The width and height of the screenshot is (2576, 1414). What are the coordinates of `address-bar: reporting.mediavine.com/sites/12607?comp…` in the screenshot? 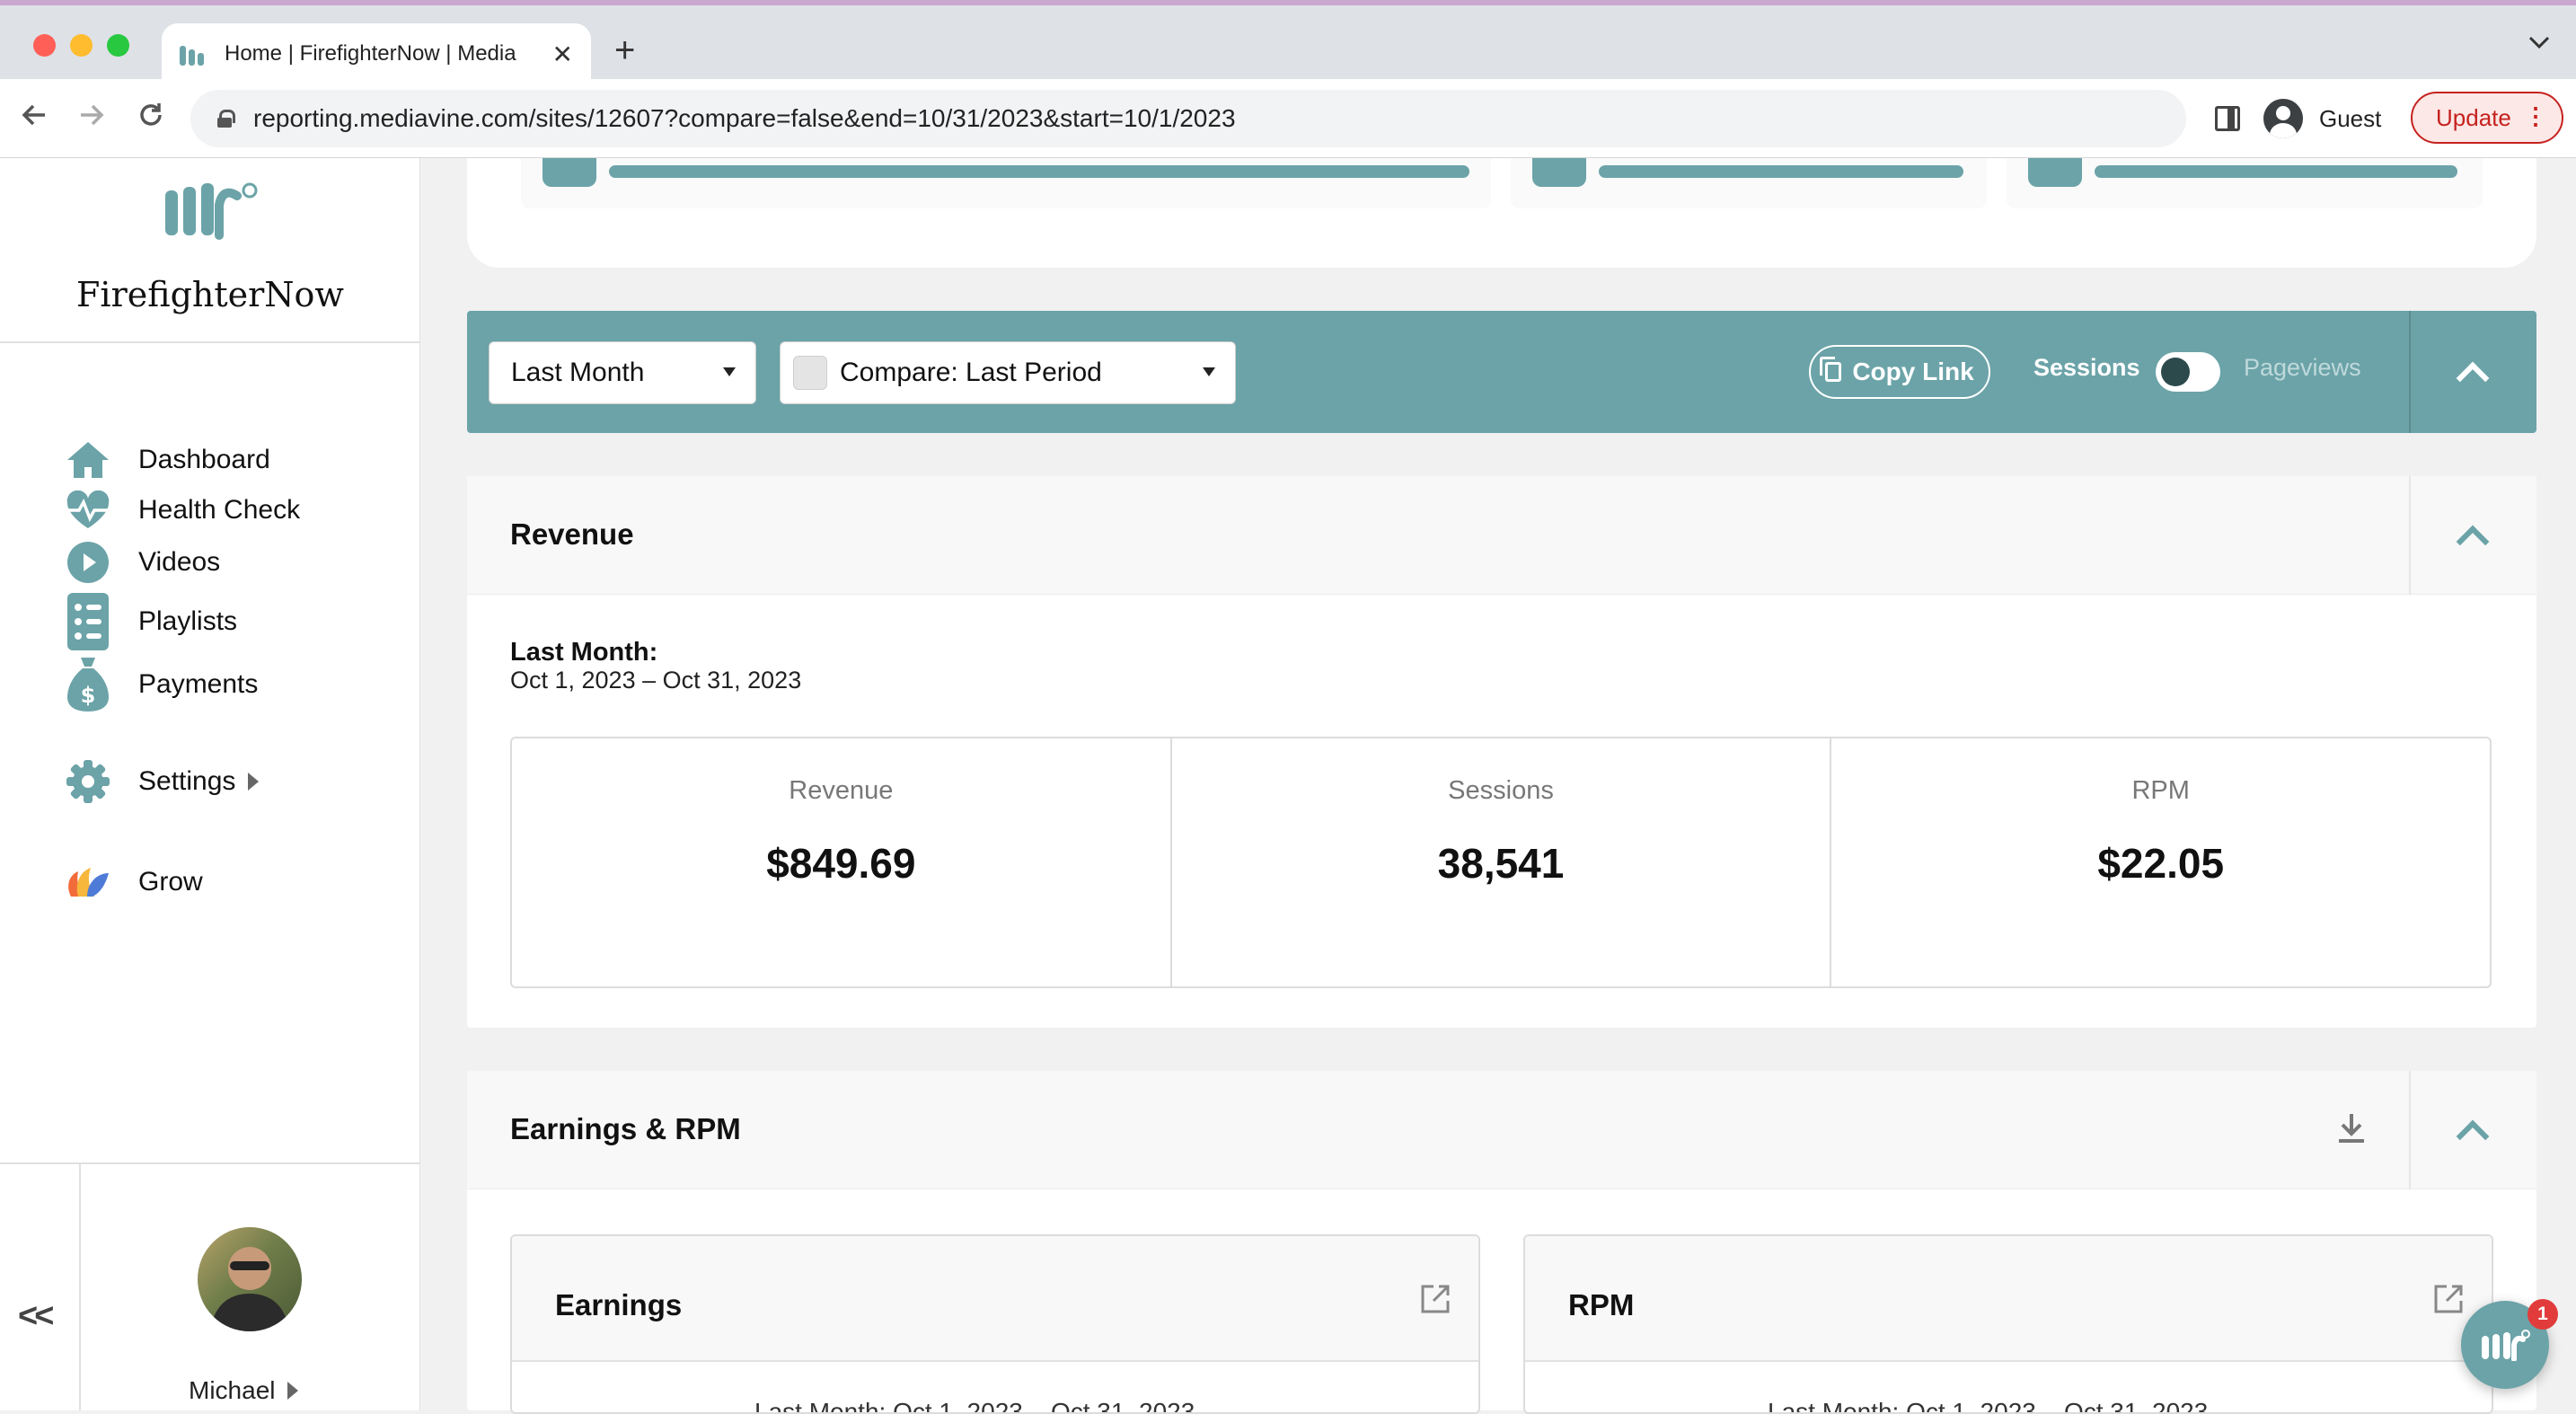 It's located at (1188, 118).